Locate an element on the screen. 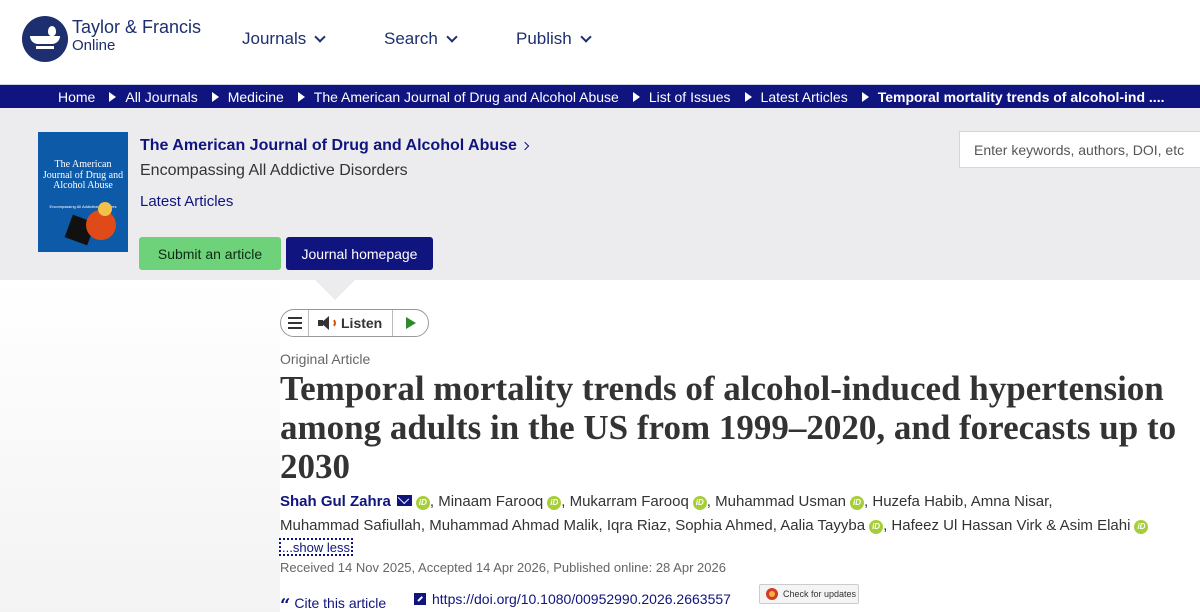 This screenshot has height=612, width=1200. left-margin is located at coordinates (140, 446).